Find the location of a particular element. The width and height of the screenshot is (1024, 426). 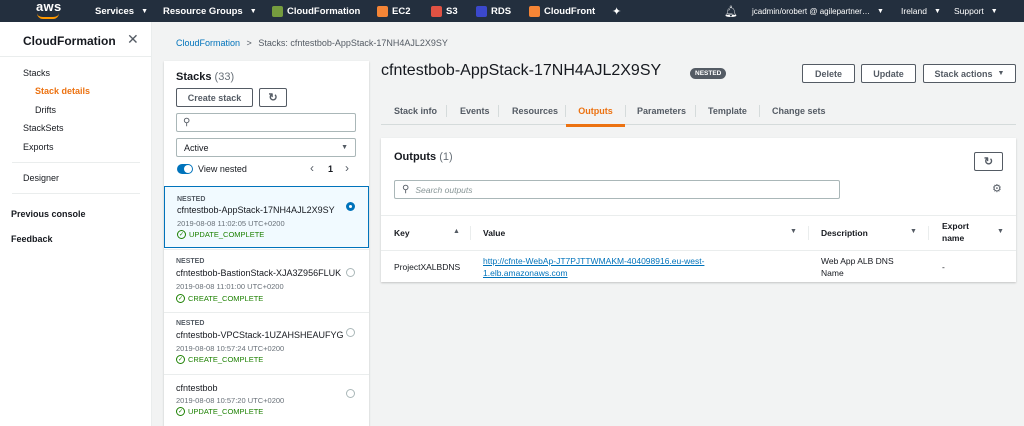

services-label: Services is located at coordinates (115, 11).